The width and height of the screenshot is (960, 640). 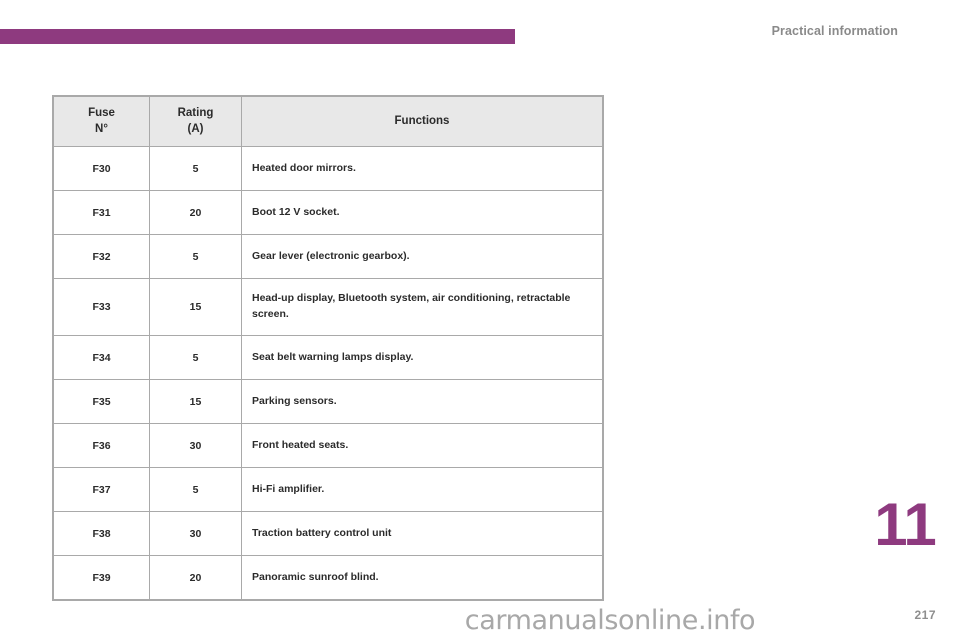 What do you see at coordinates (422, 446) in the screenshot?
I see `cell-functions: Front heated seats.` at bounding box center [422, 446].